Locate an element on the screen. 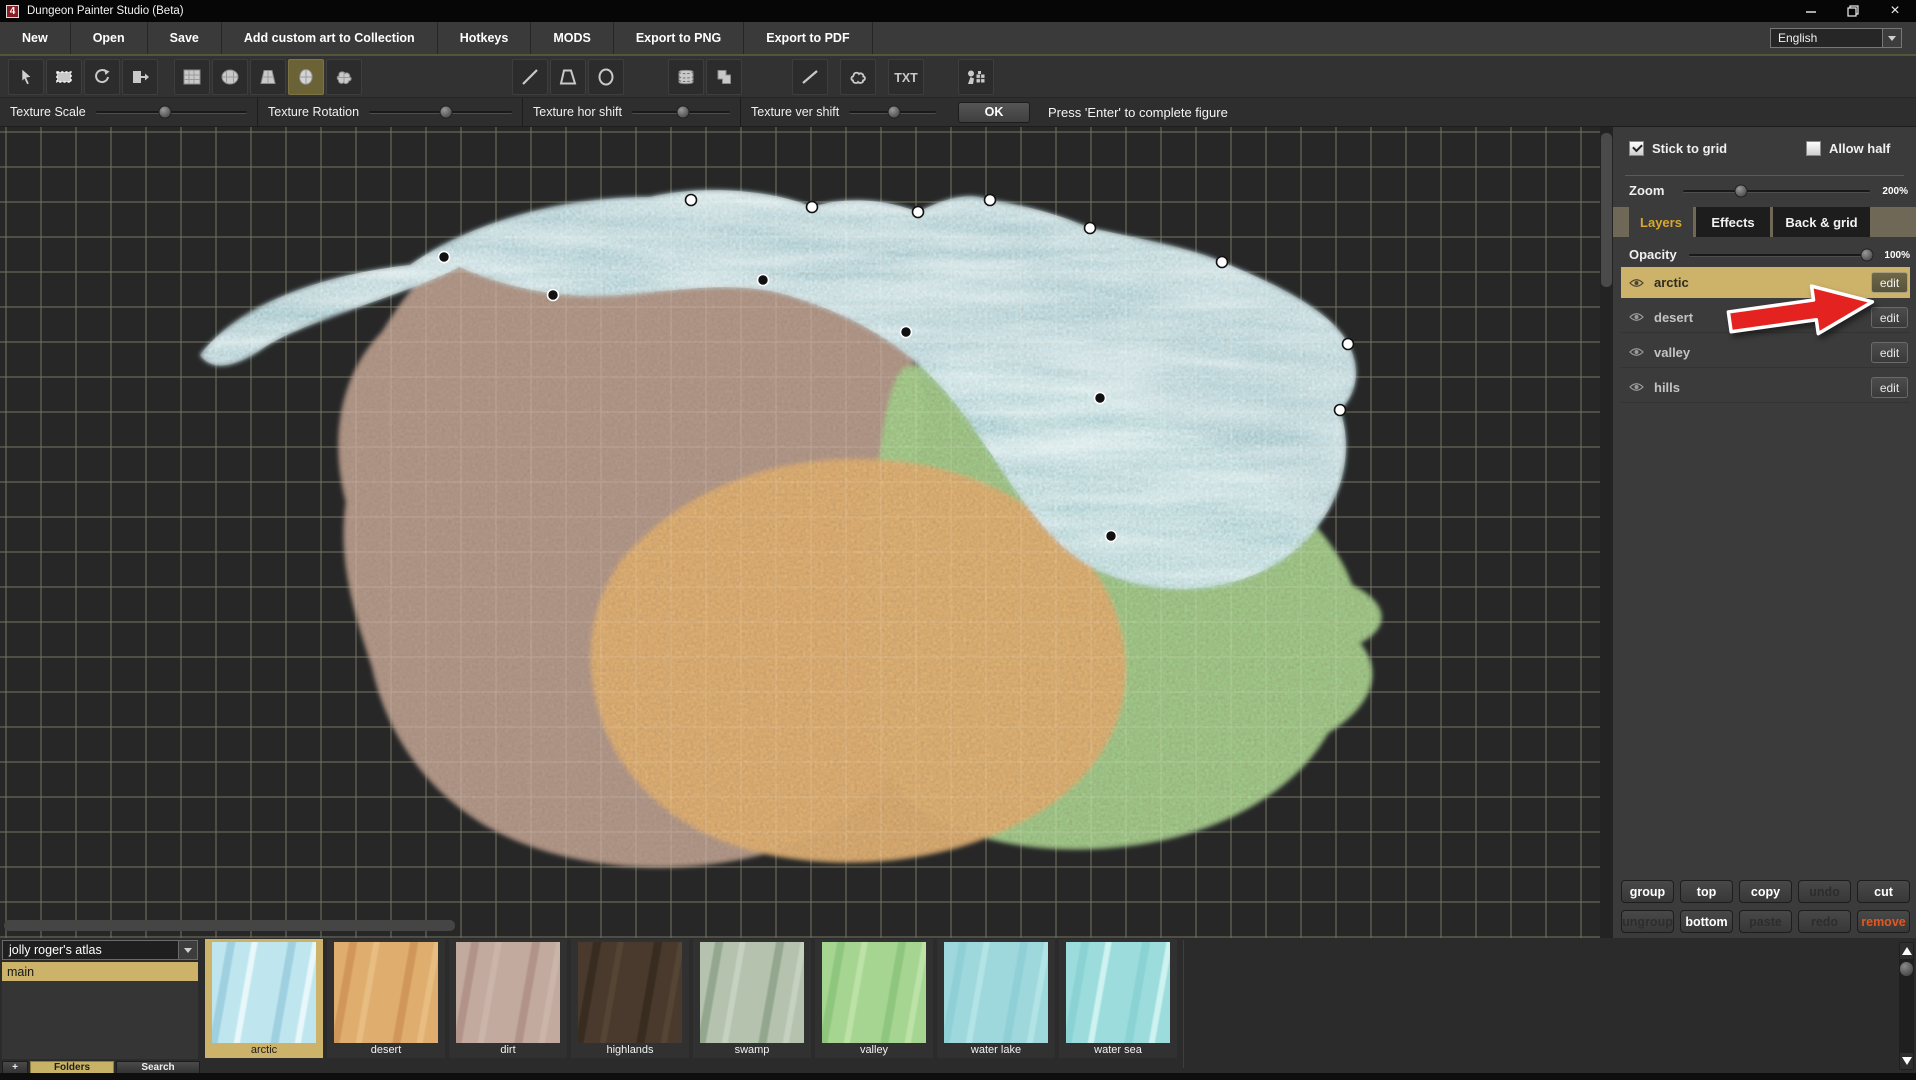 Image resolution: width=1916 pixels, height=1080 pixels. union-tool-icon is located at coordinates (724, 77).